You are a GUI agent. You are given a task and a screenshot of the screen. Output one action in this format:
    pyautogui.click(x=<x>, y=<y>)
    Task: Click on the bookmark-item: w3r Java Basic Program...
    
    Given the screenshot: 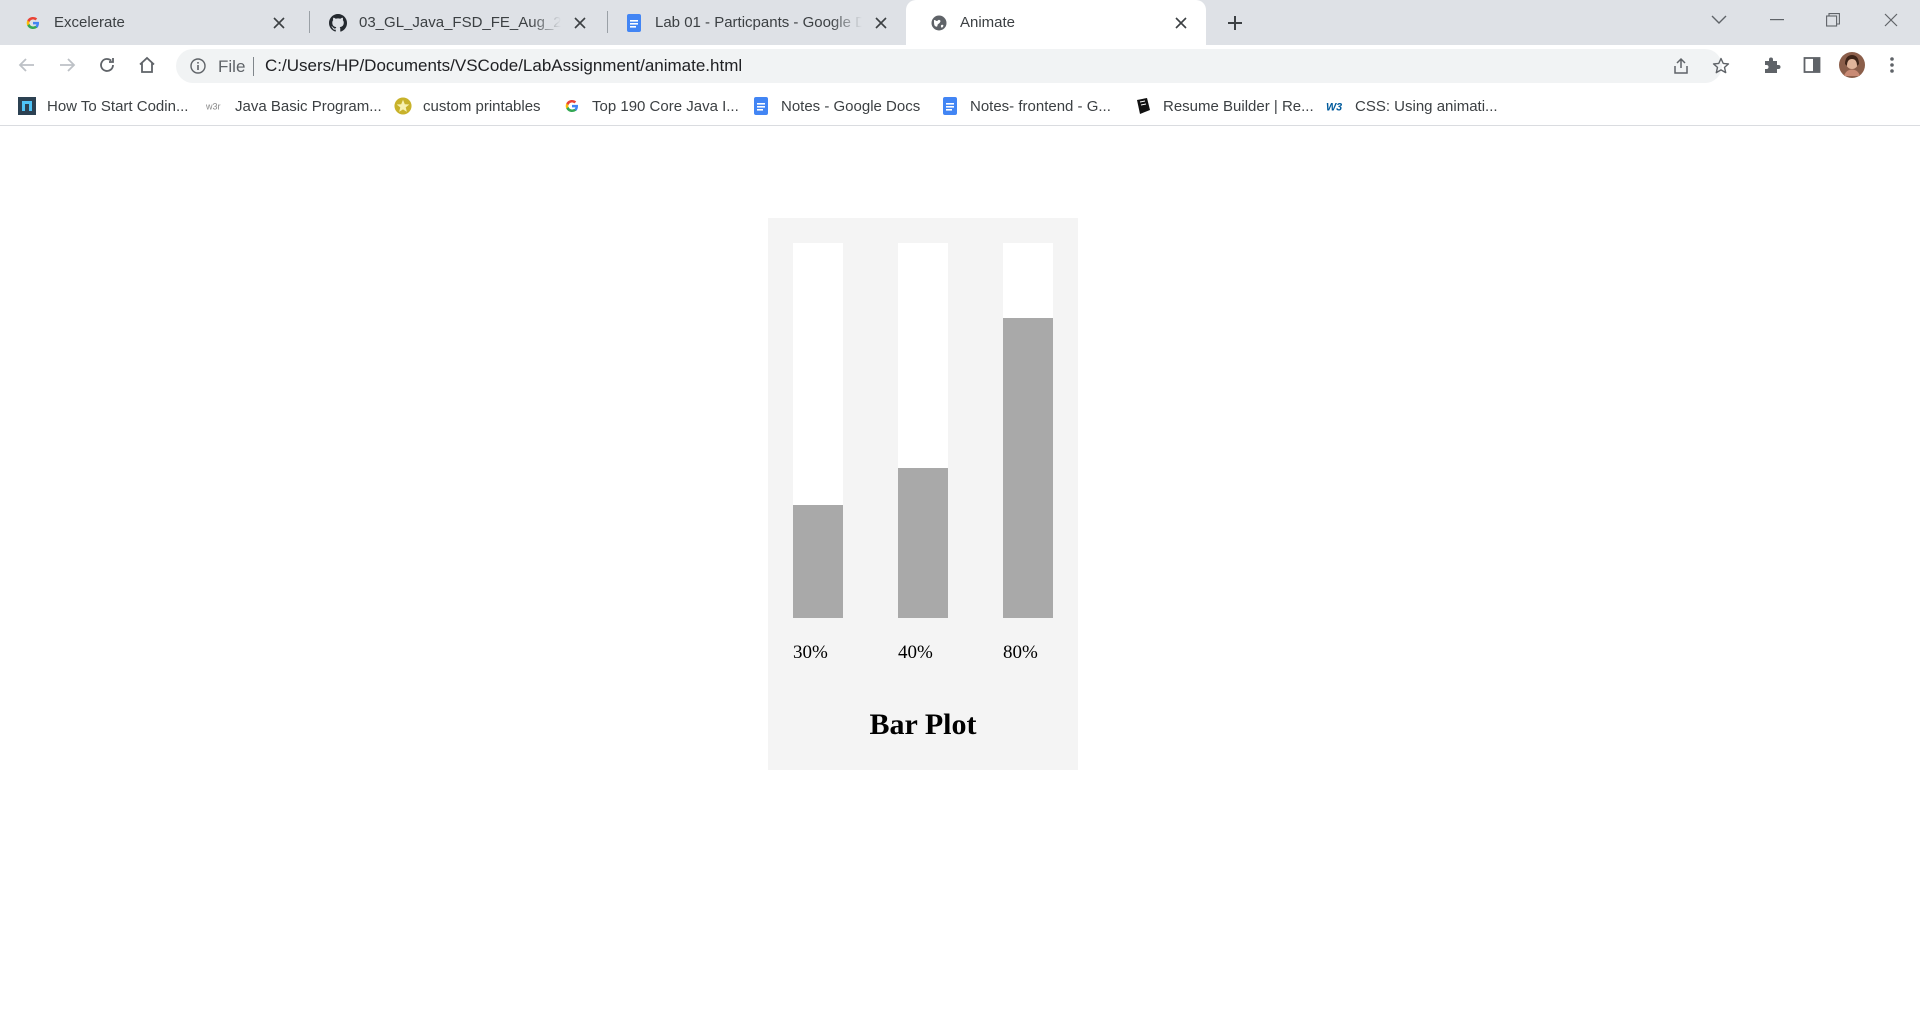 What is the action you would take?
    pyautogui.click(x=294, y=106)
    